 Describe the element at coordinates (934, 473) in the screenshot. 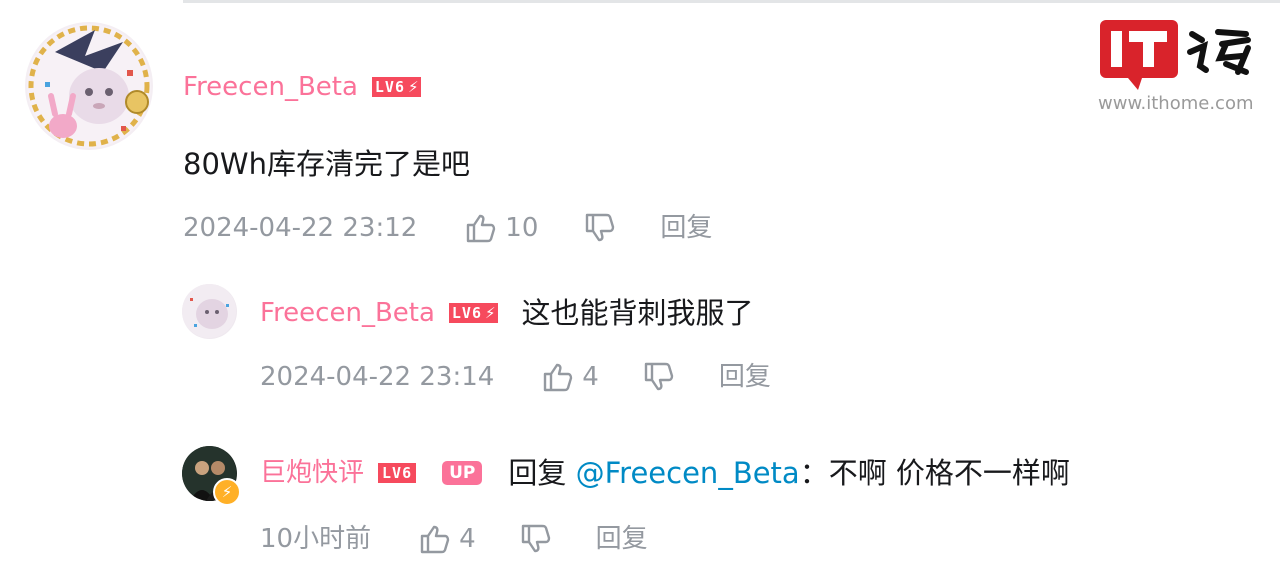

I see `reply-text: ：不啊 价格不一样啊` at that location.